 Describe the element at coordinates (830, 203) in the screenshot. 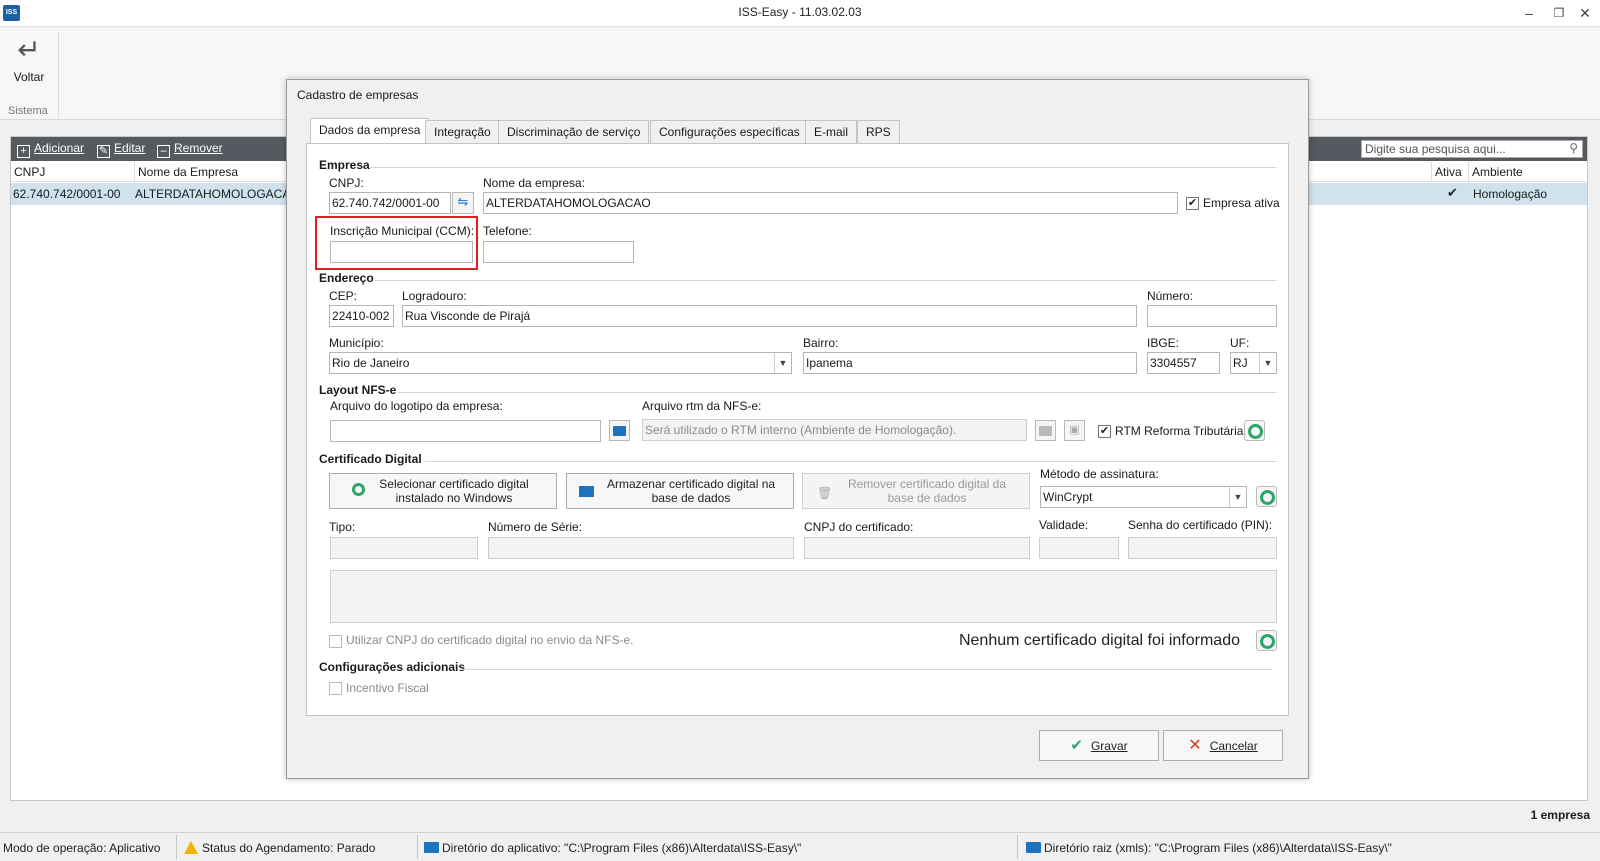

I see `nome-empresa-field: ALTERDATAHOMOLOGACAO` at that location.